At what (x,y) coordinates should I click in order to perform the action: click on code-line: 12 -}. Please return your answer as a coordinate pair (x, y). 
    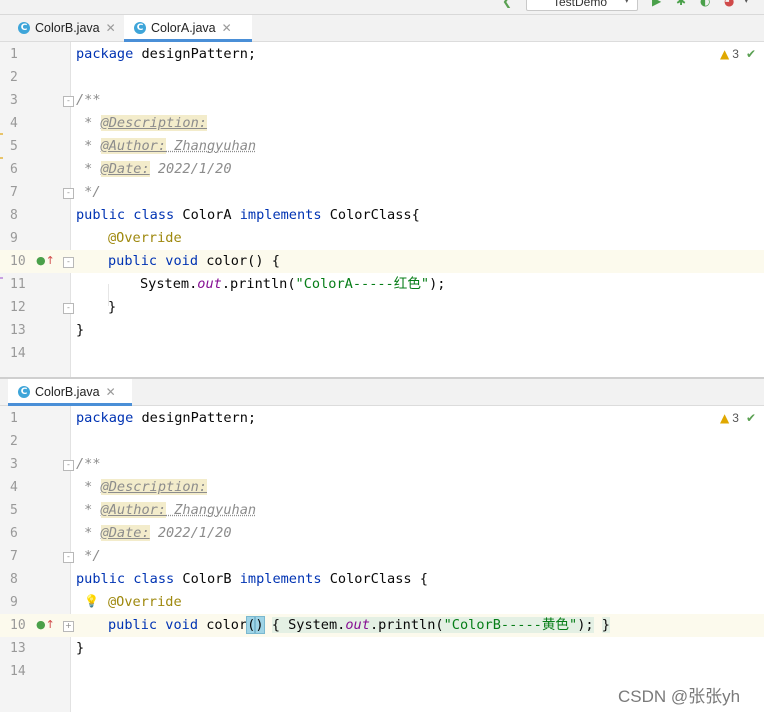
    Looking at the image, I should click on (382, 307).